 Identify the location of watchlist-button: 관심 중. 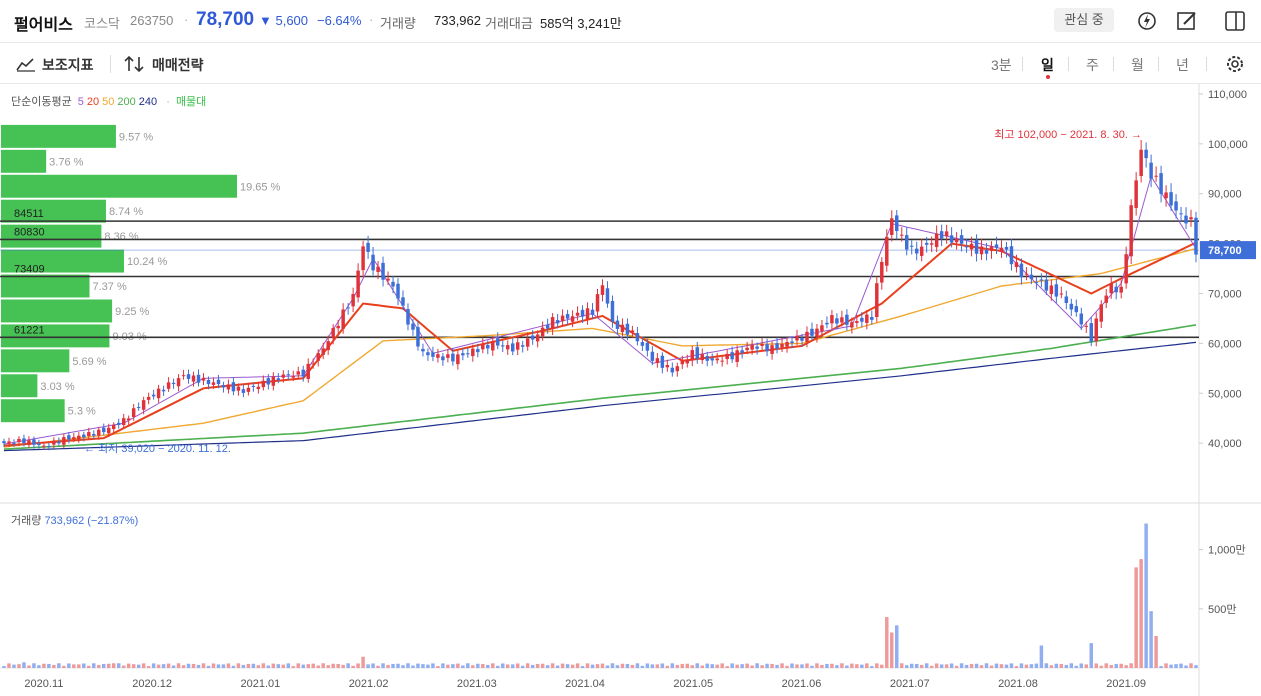
(1084, 20).